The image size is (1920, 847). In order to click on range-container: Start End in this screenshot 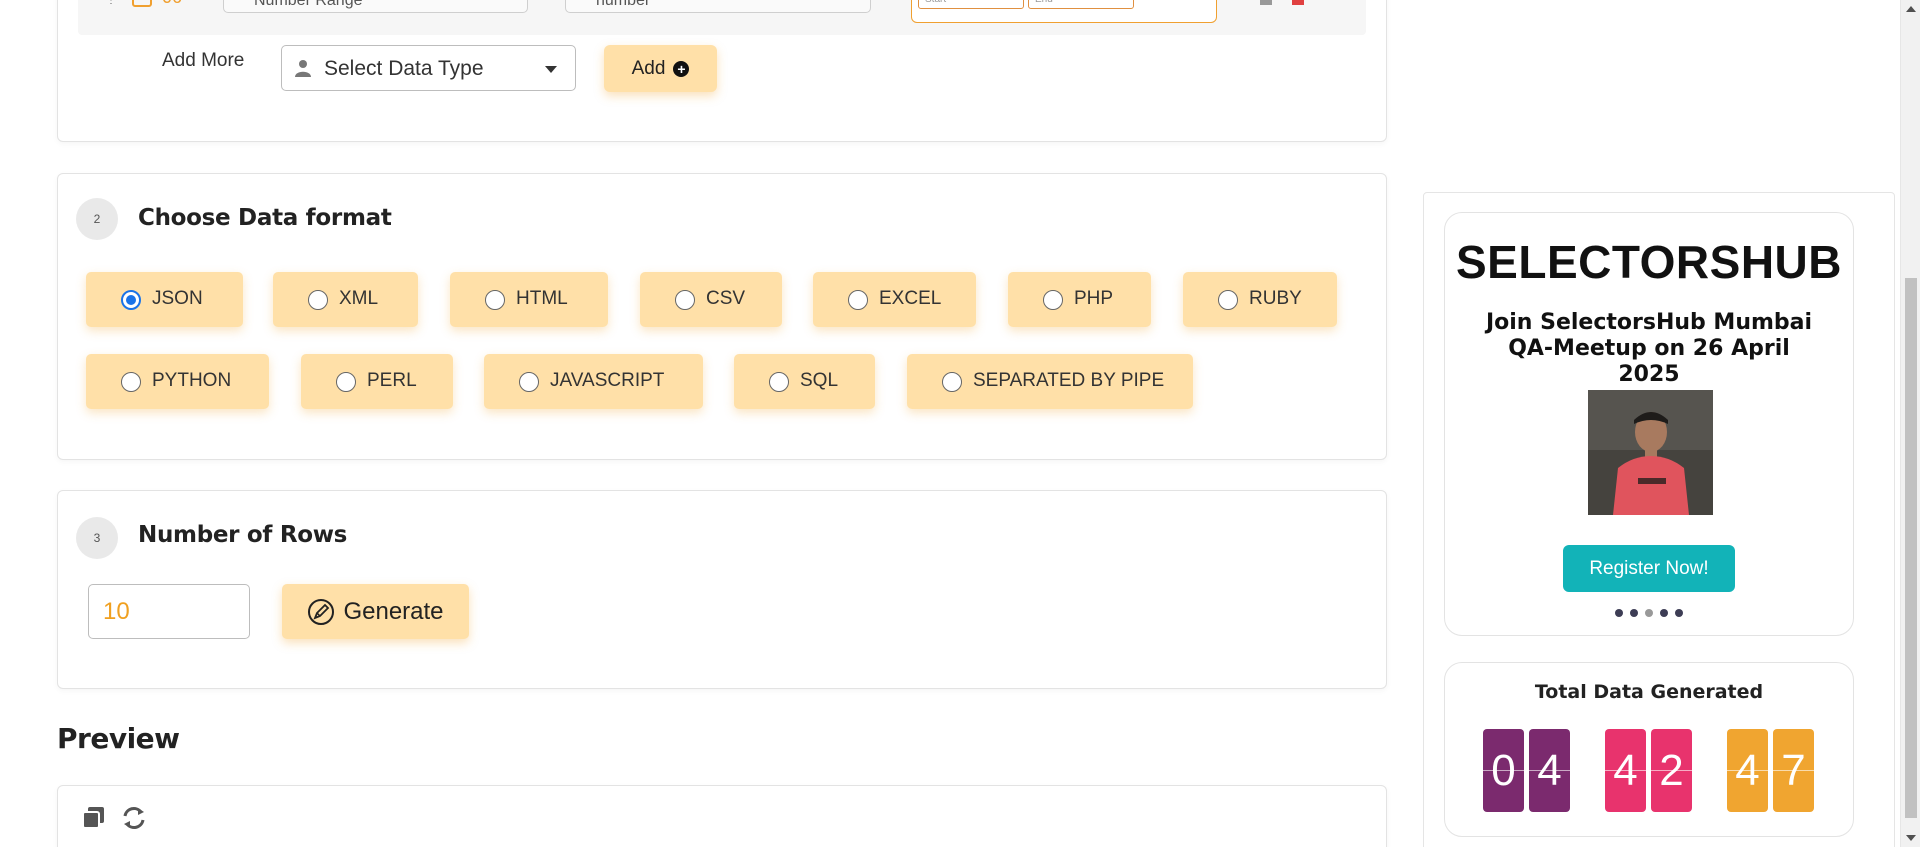, I will do `click(1064, 11)`.